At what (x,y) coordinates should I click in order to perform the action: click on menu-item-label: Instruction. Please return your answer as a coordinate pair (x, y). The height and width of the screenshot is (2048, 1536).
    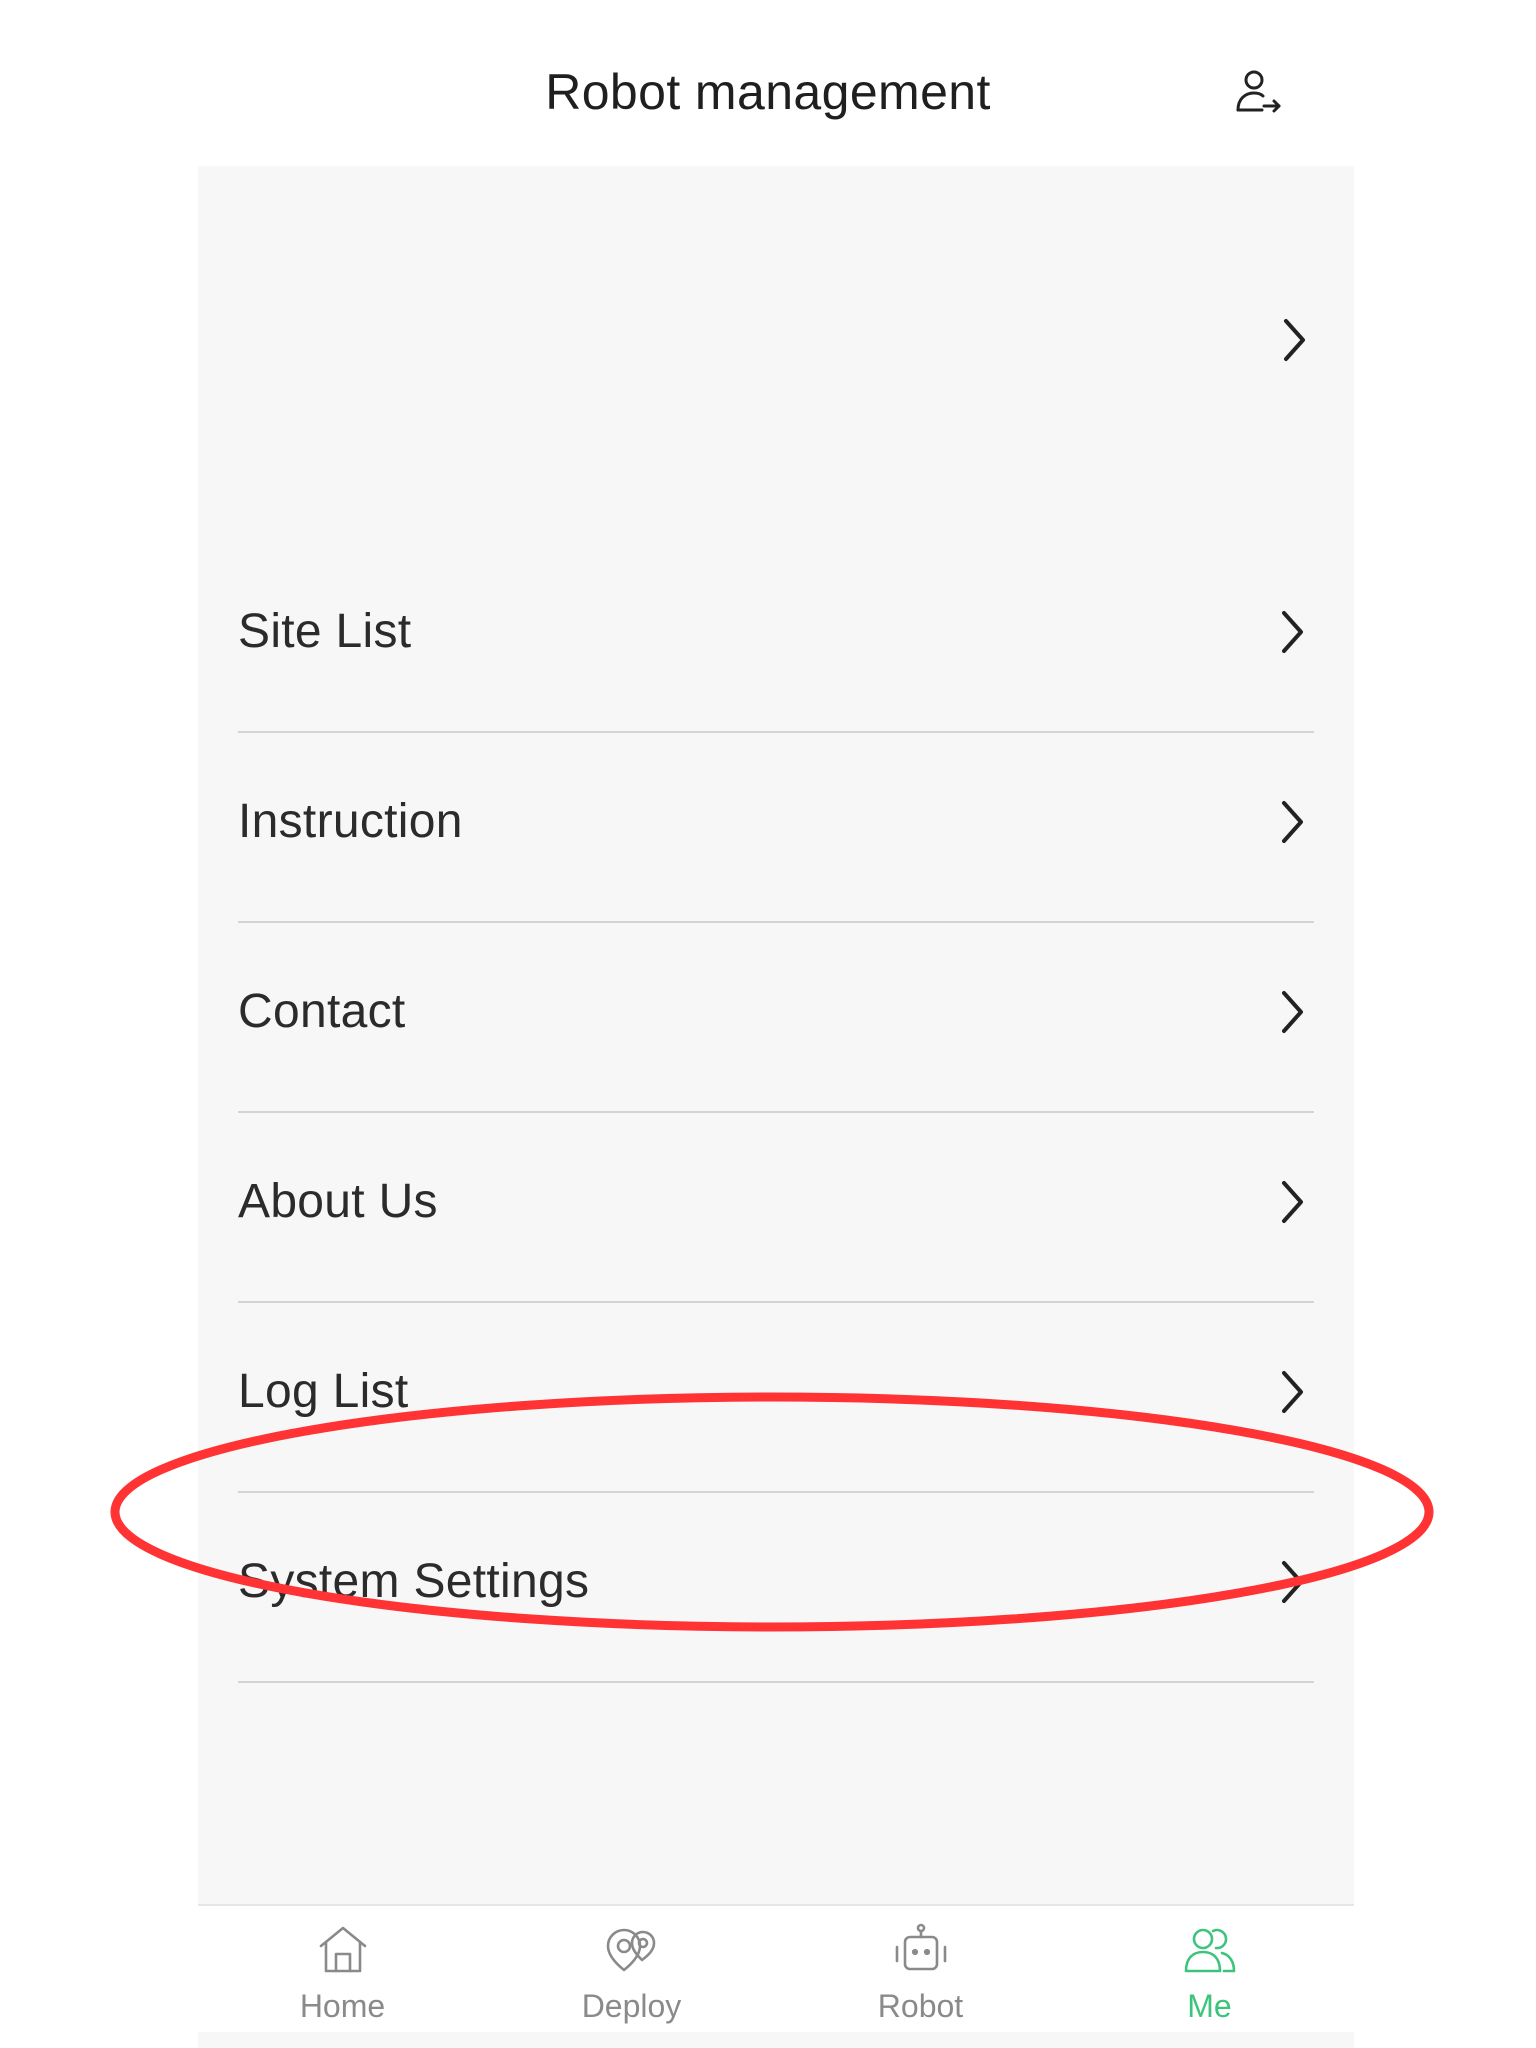
    Looking at the image, I should click on (350, 821).